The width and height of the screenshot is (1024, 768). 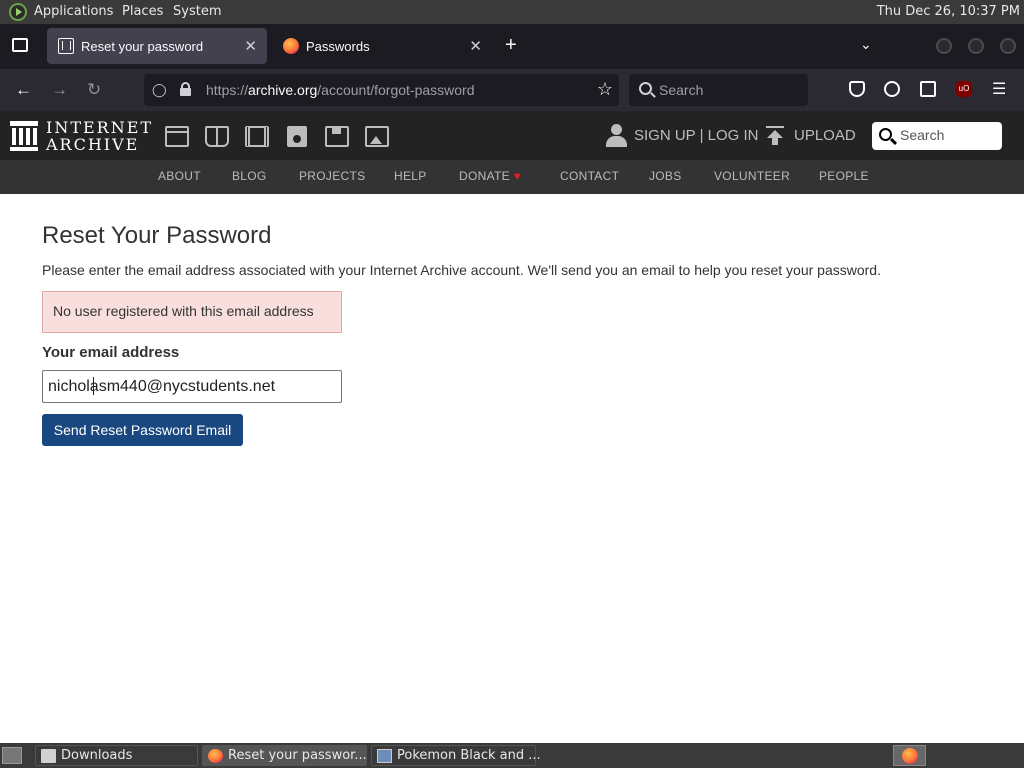 What do you see at coordinates (157, 235) in the screenshot?
I see `page-title: Reset Your Password` at bounding box center [157, 235].